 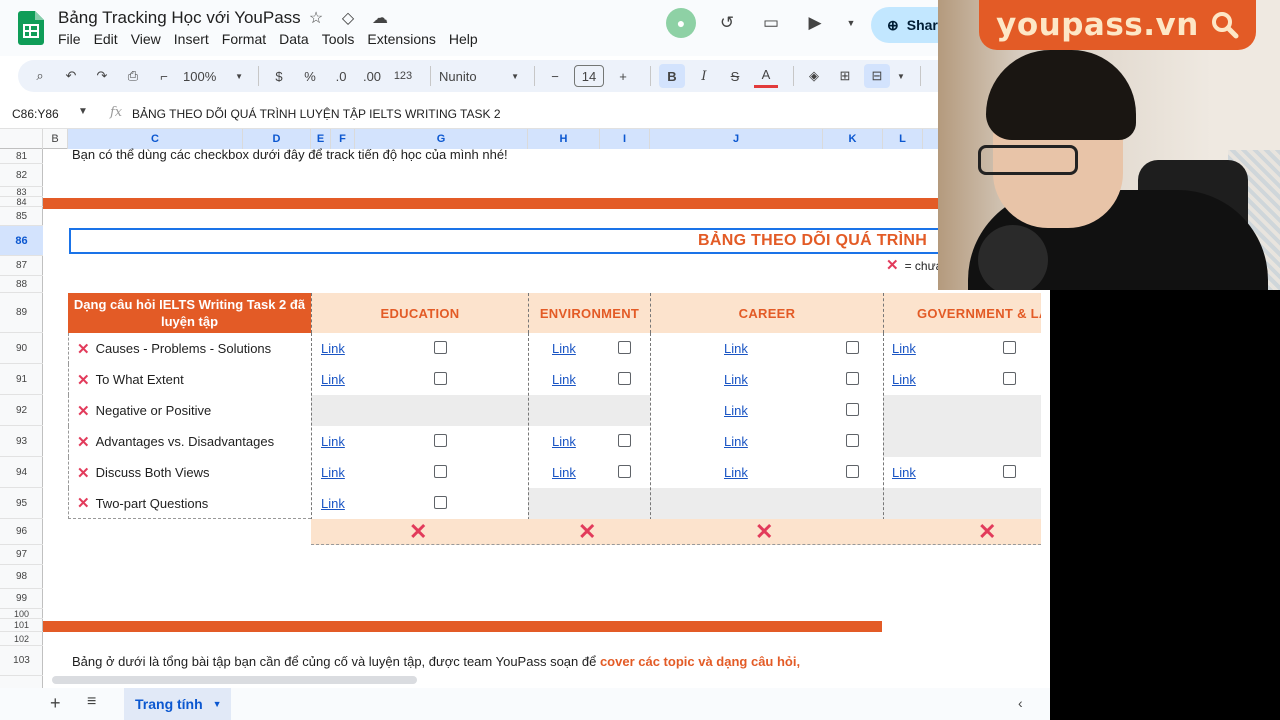 I want to click on horizontal-scrollbar, so click(x=234, y=680).